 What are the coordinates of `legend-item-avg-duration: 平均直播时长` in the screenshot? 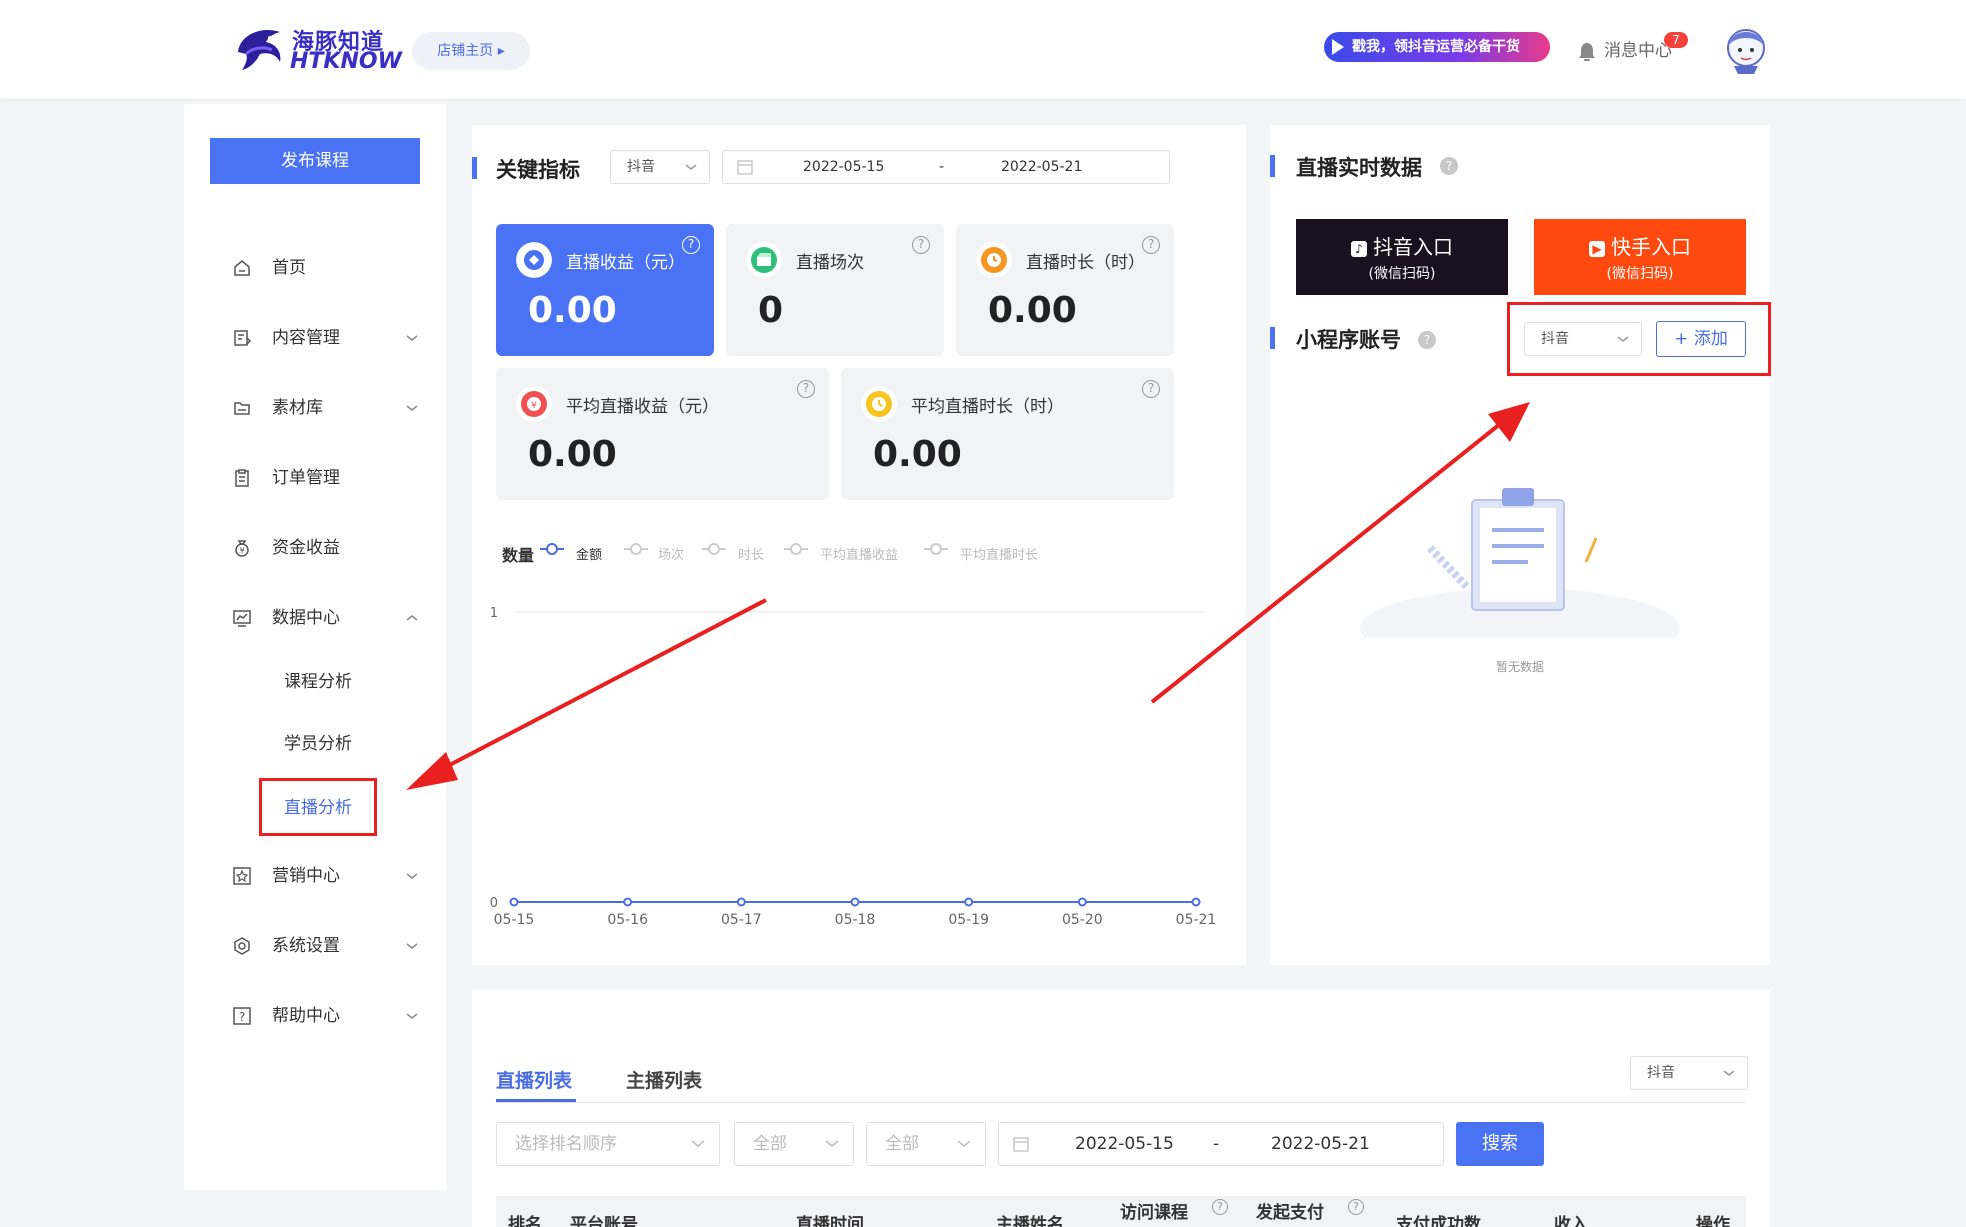 It's located at (999, 553).